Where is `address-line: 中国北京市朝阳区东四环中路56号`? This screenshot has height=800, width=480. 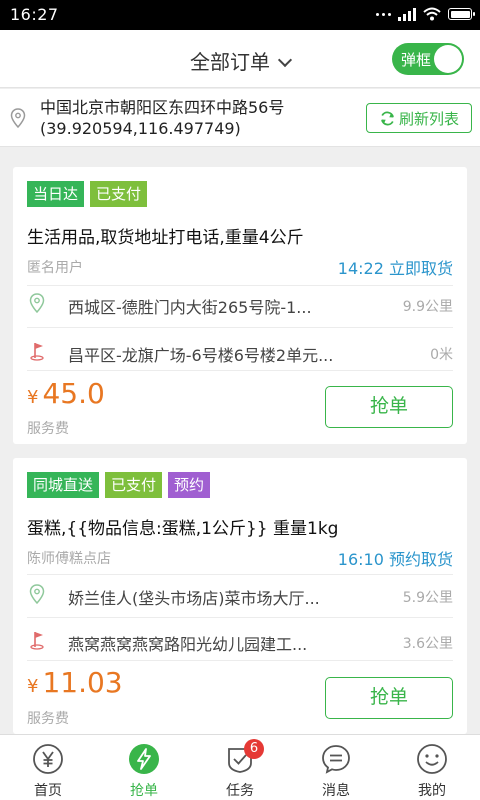 address-line: 中国北京市朝阳区东四环中路56号 is located at coordinates (162, 107).